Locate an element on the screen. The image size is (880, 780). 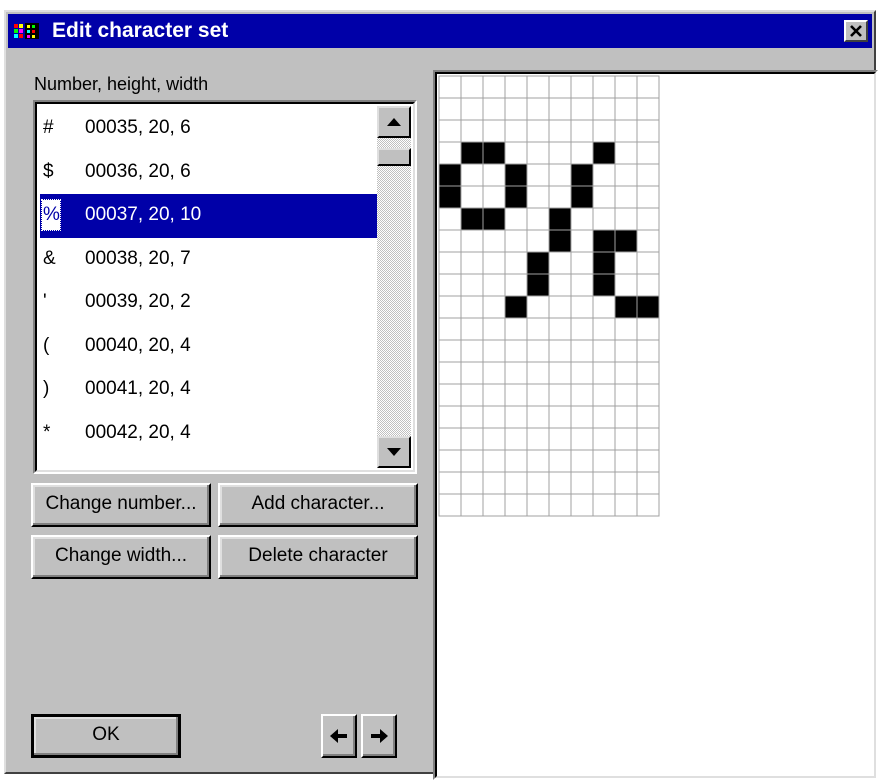
list-item: #00035, 20, 6 is located at coordinates (209, 129).